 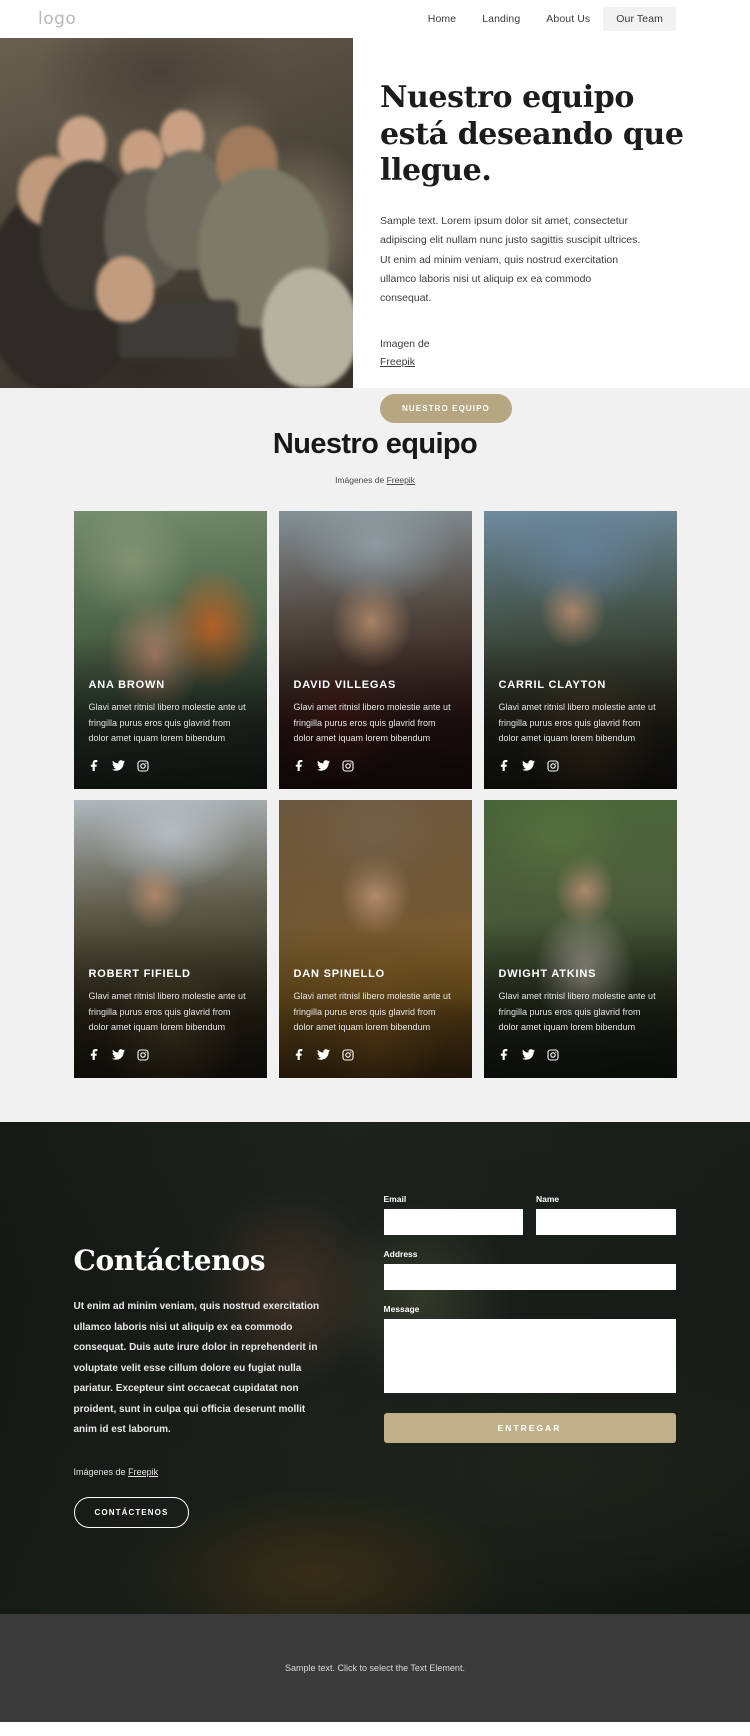 I want to click on name-label: Name, so click(x=548, y=1199).